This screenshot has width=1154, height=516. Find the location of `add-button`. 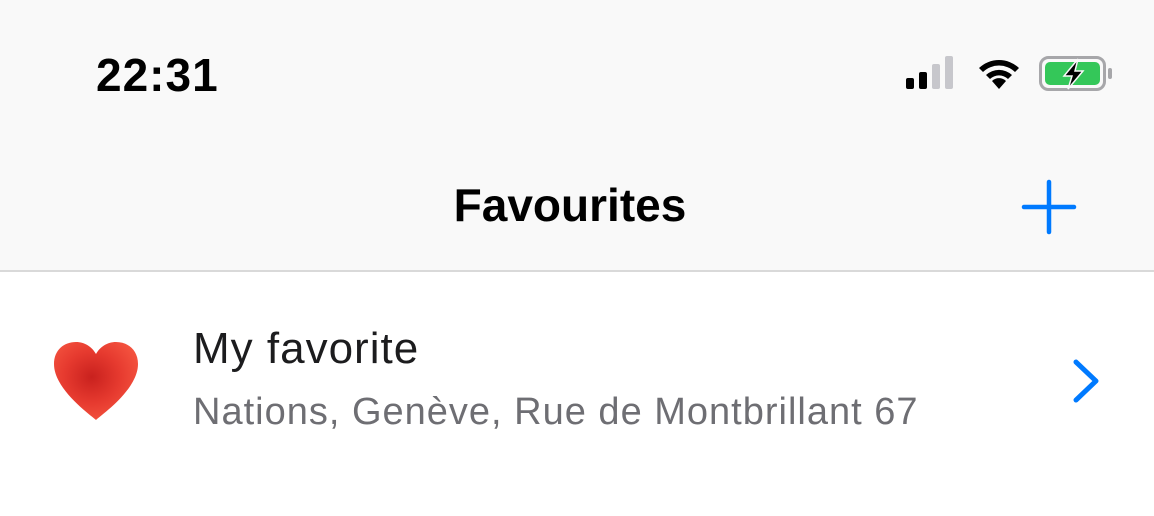

add-button is located at coordinates (1049, 207).